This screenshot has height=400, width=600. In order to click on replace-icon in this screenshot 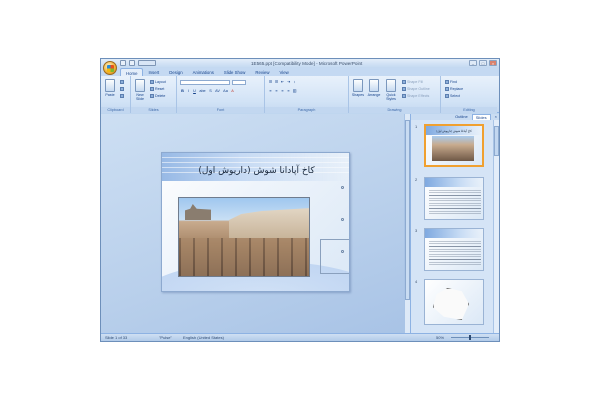, I will do `click(447, 89)`.